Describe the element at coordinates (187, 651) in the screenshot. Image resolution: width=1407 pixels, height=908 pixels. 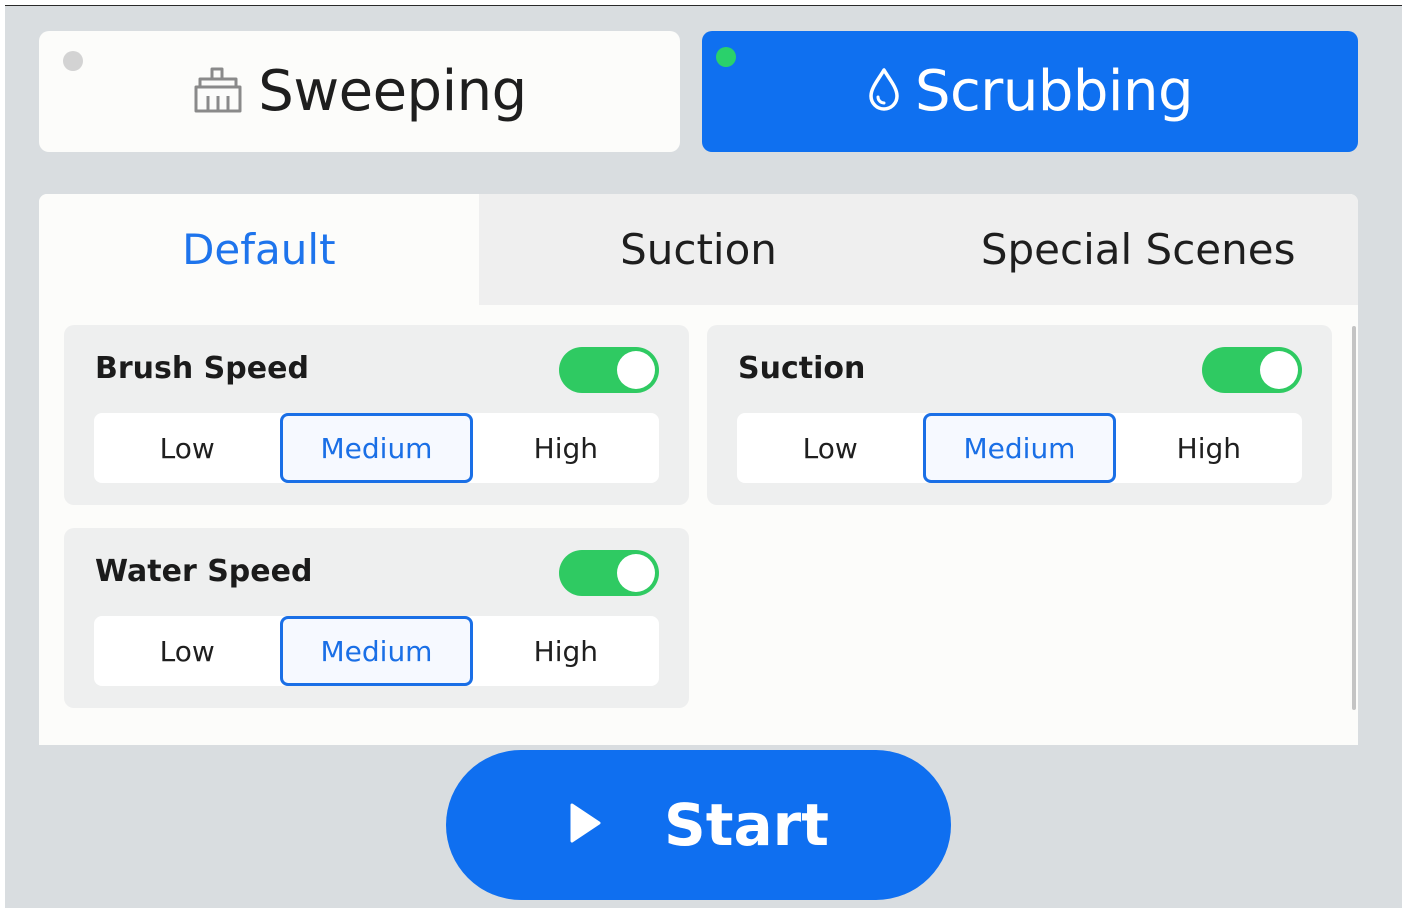
I see `water-speed-low-option: Low` at that location.